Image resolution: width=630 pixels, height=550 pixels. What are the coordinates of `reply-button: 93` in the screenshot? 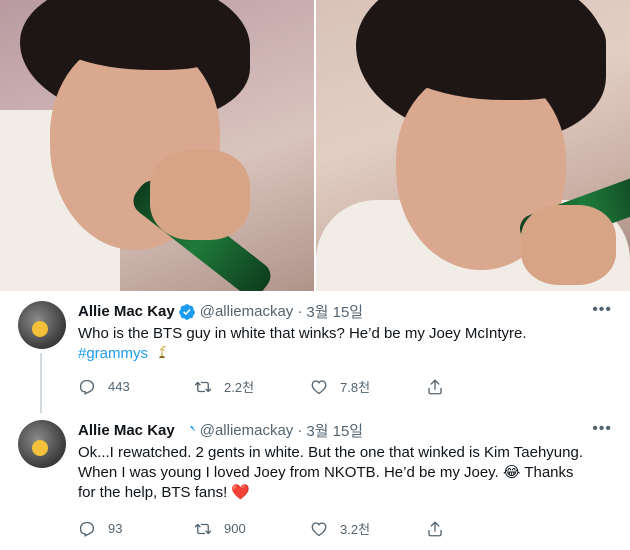 It's located at (136, 529).